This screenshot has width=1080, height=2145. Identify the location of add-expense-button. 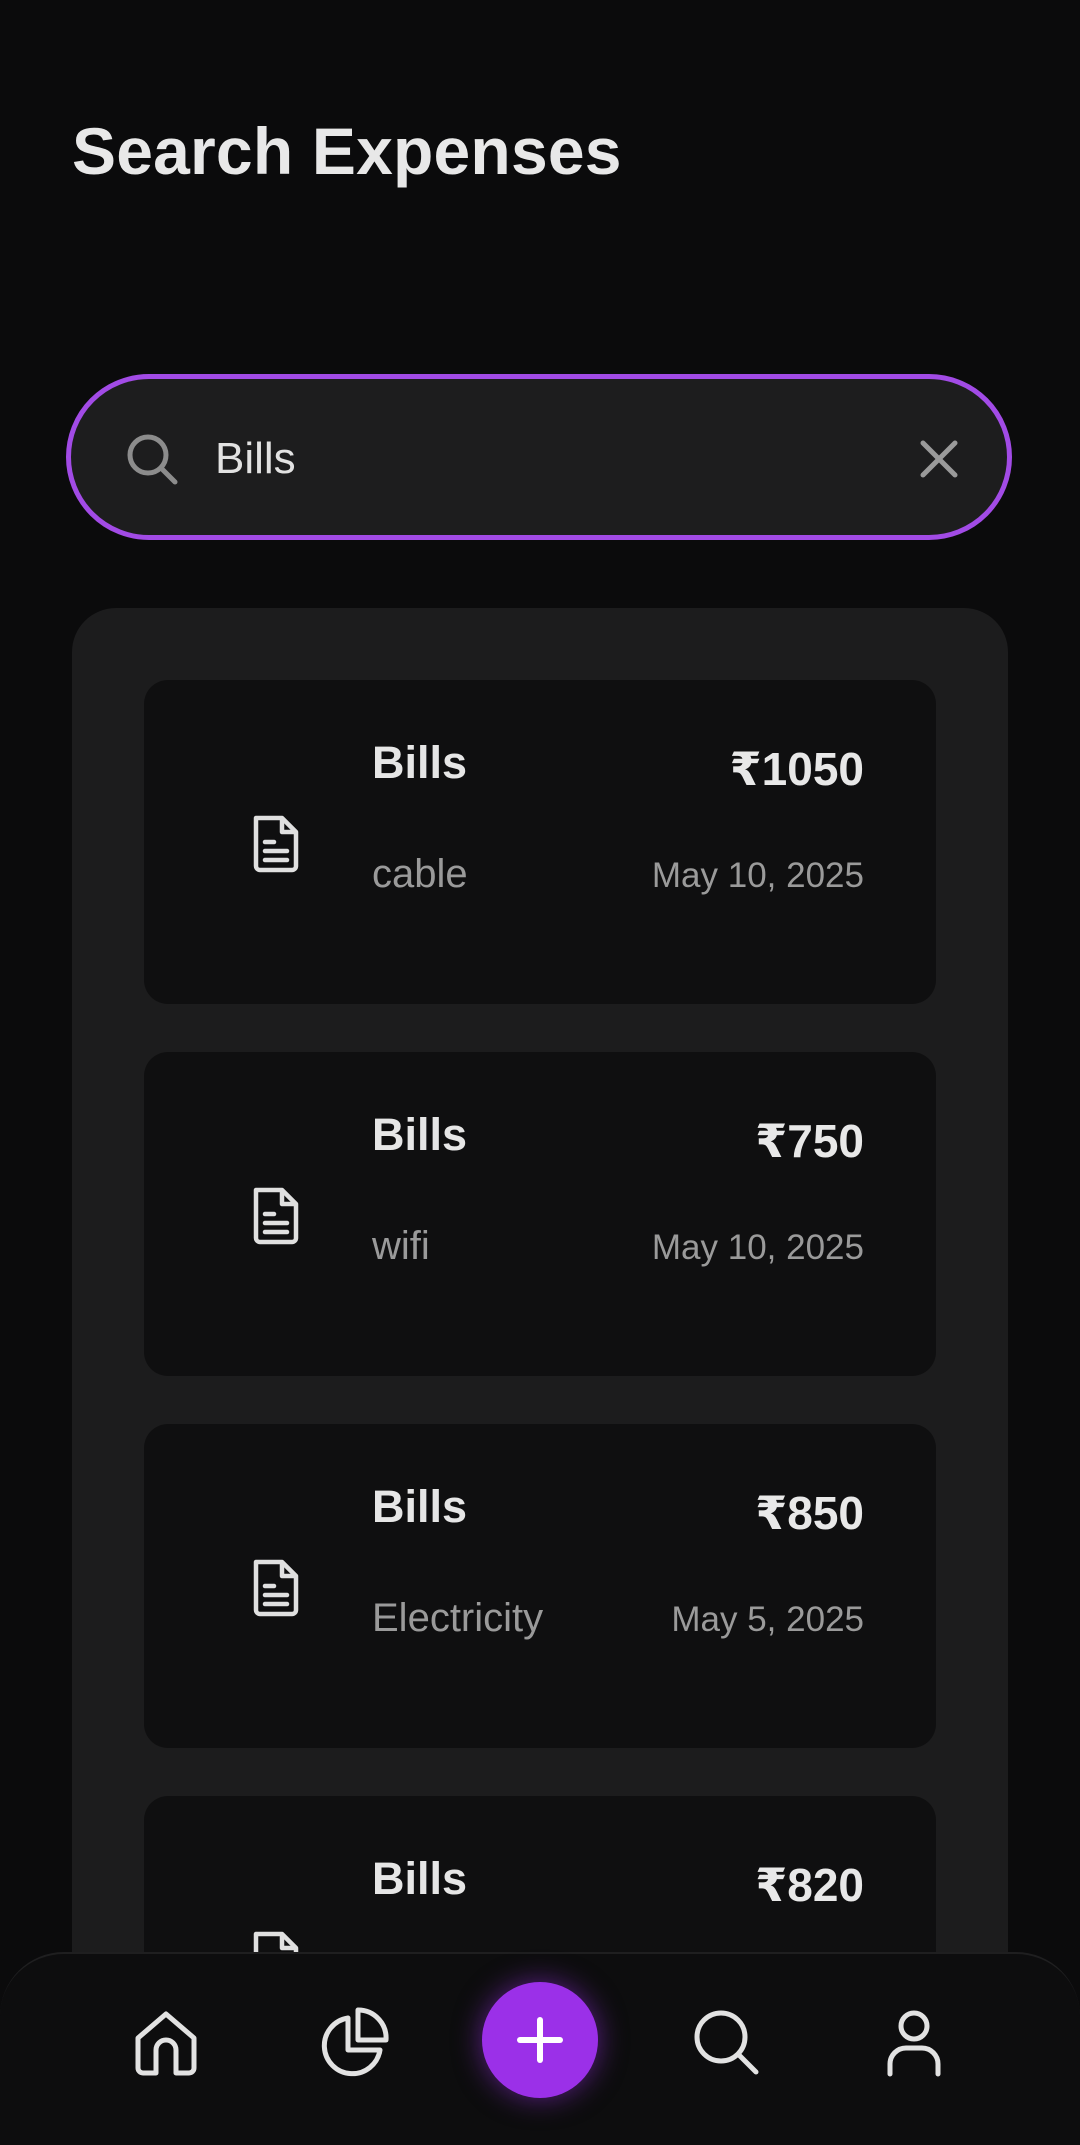
(540, 2040).